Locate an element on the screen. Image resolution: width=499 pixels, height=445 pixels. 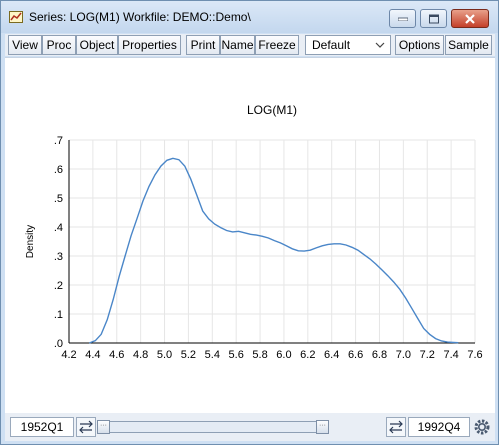
x-tick-label: 7.2 is located at coordinates (427, 355).